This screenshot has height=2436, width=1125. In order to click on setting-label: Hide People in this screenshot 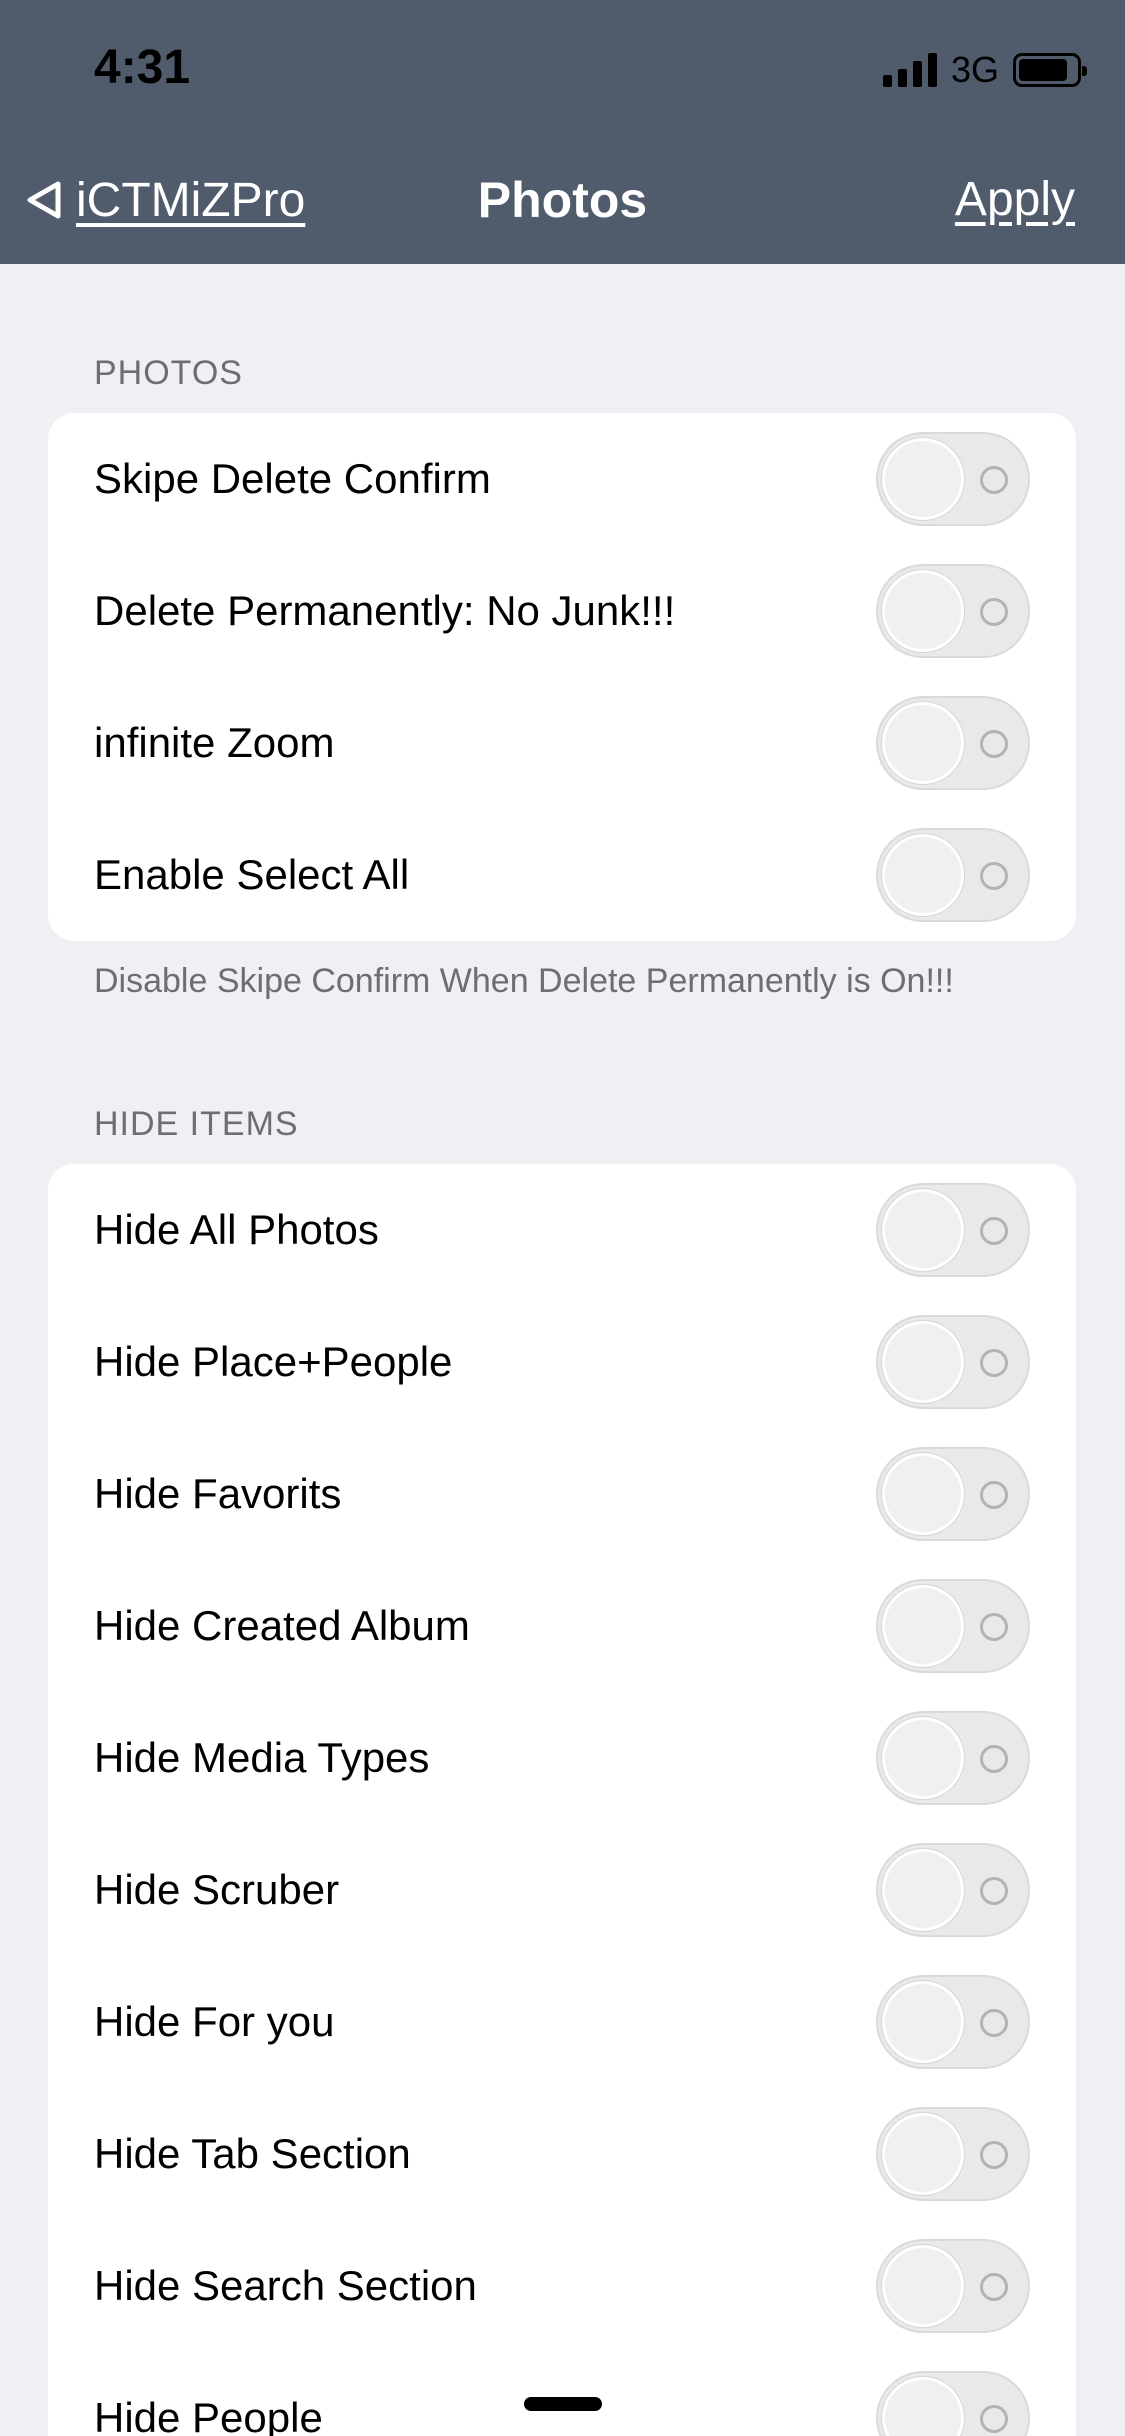, I will do `click(208, 2415)`.